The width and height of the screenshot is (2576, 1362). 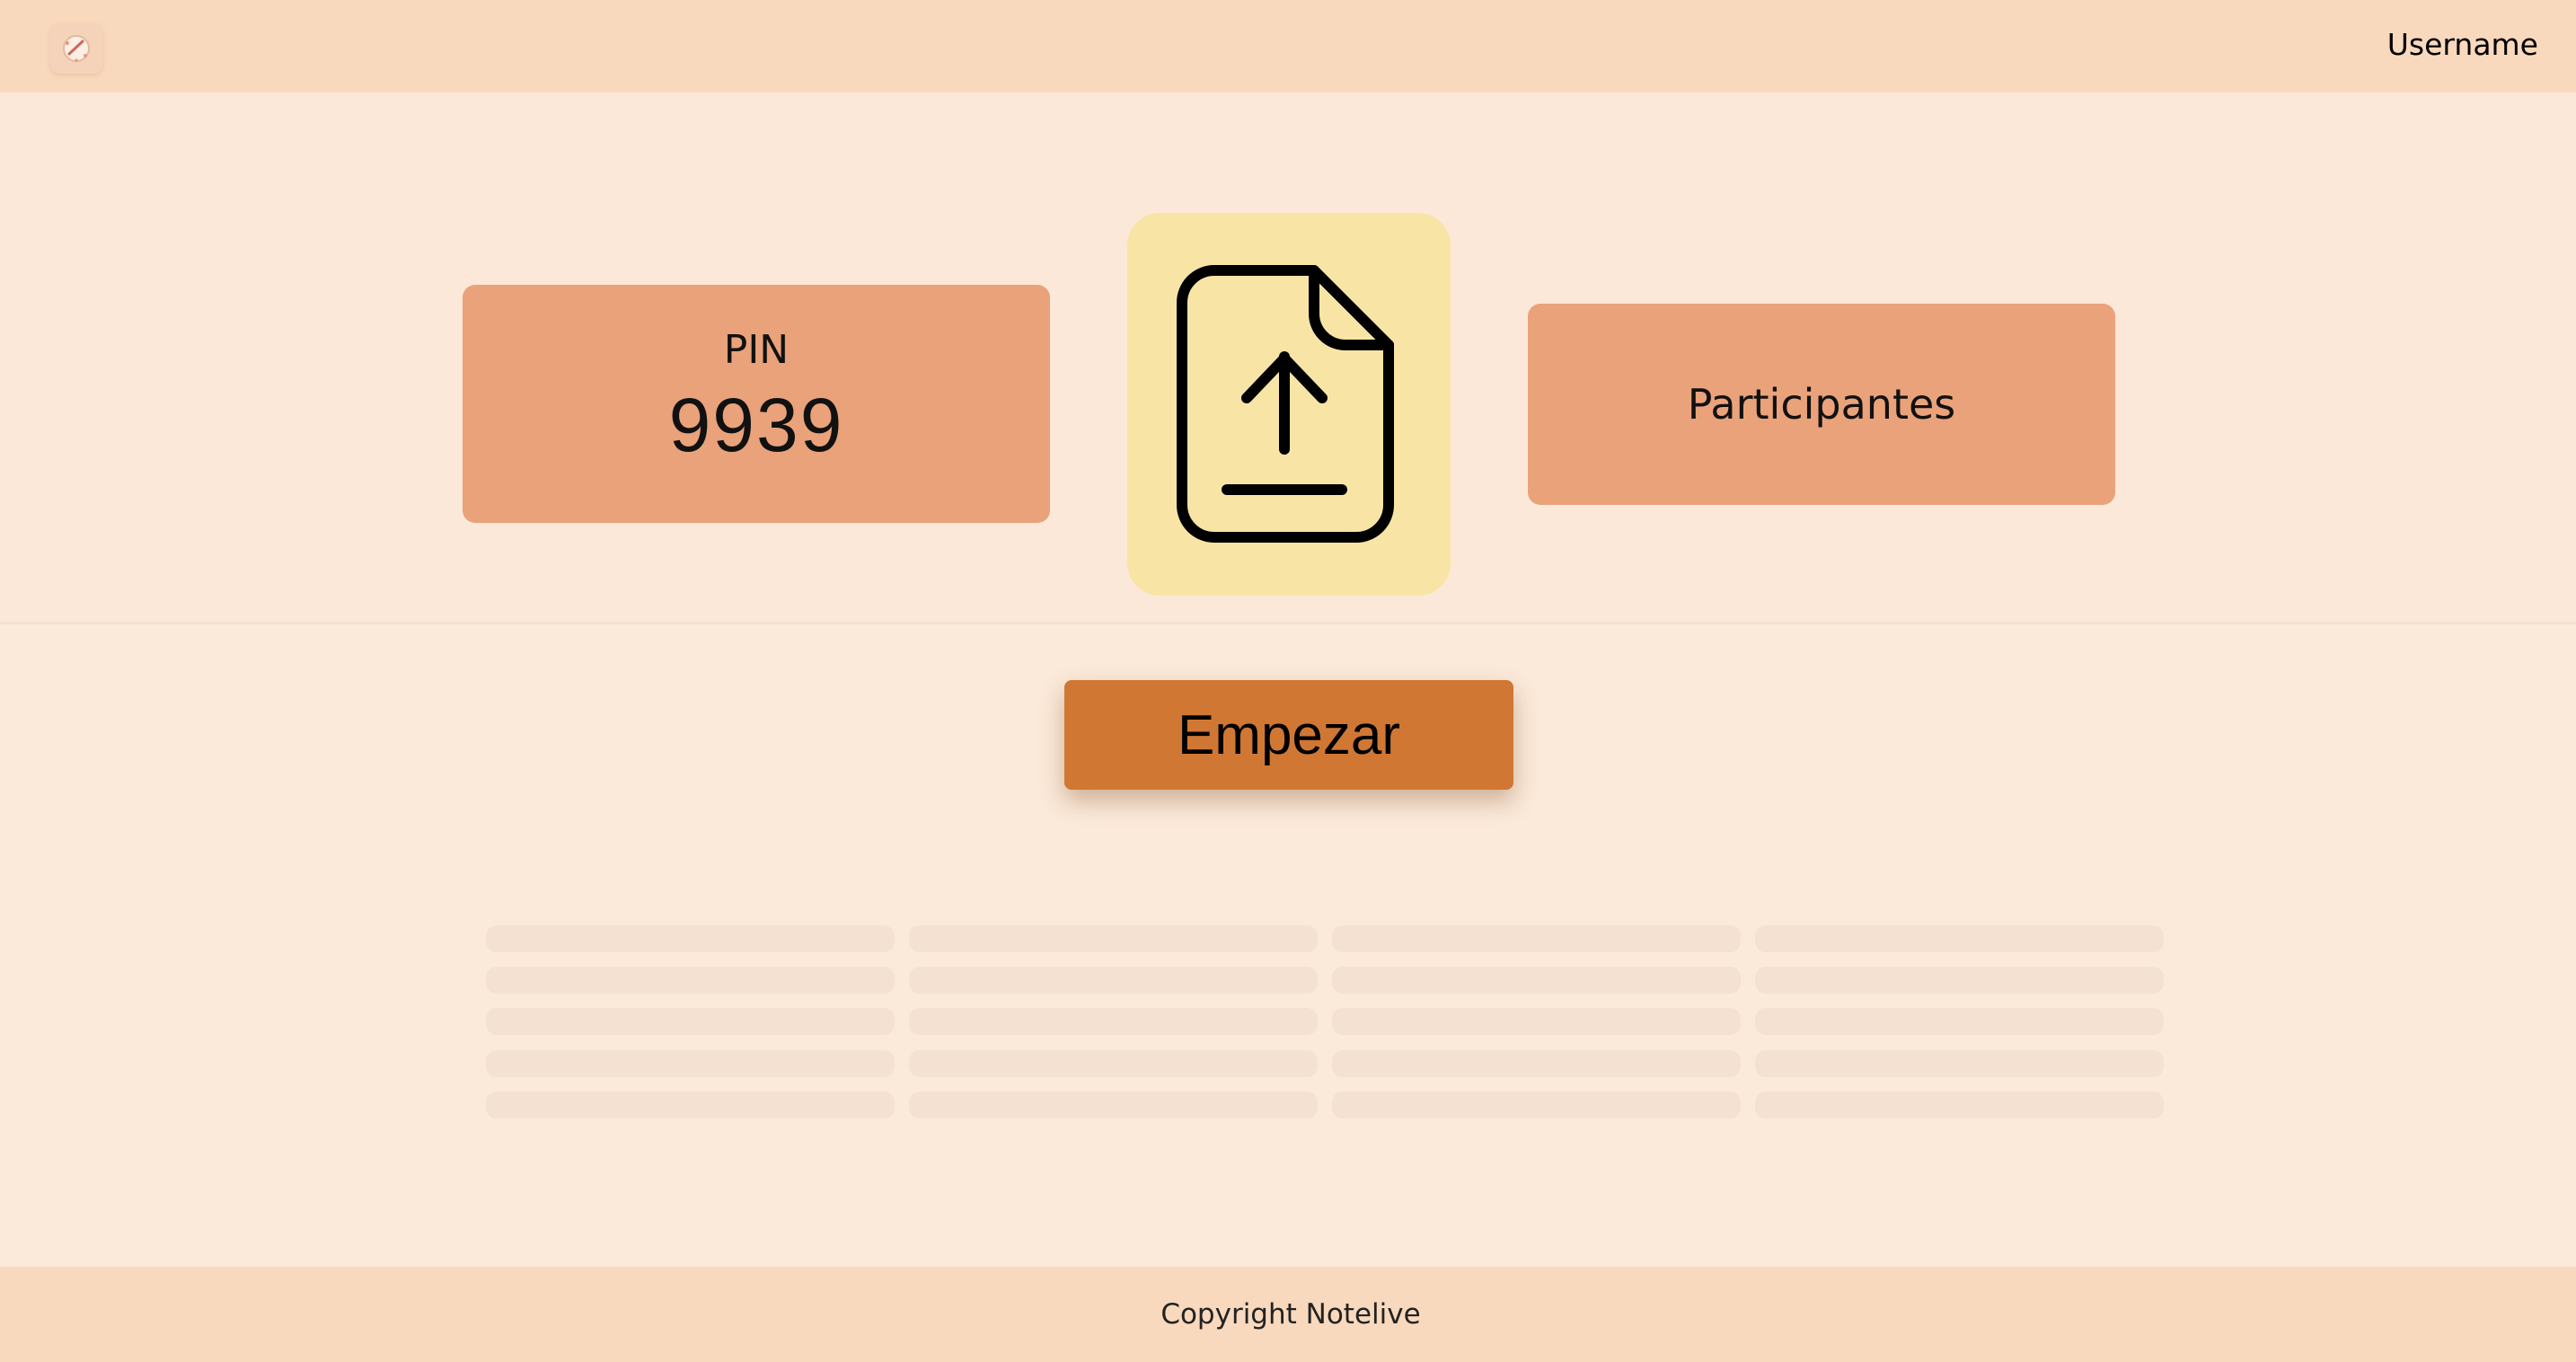 What do you see at coordinates (756, 424) in the screenshot?
I see `pin-value: 9939` at bounding box center [756, 424].